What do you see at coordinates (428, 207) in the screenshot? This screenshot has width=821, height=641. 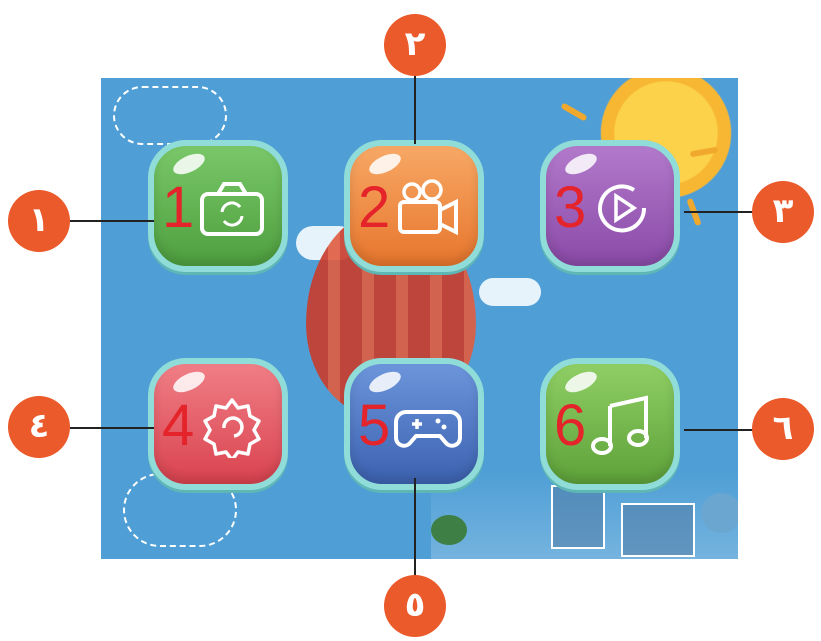 I see `video-camera-icon` at bounding box center [428, 207].